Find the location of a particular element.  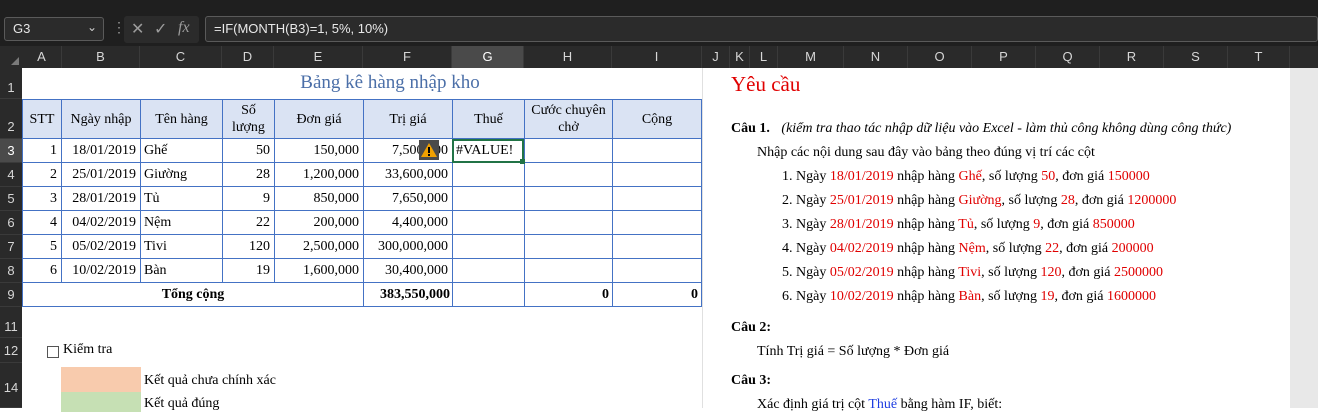

col-r: R is located at coordinates (1132, 57).